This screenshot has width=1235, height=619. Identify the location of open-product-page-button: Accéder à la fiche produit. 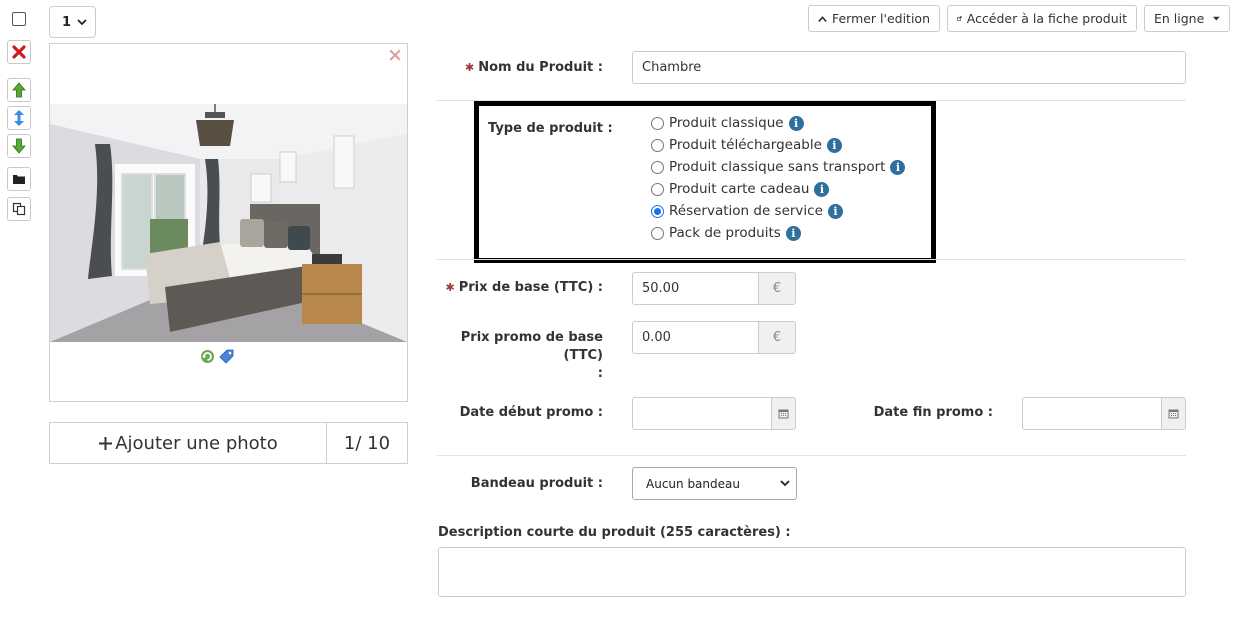
(1042, 18).